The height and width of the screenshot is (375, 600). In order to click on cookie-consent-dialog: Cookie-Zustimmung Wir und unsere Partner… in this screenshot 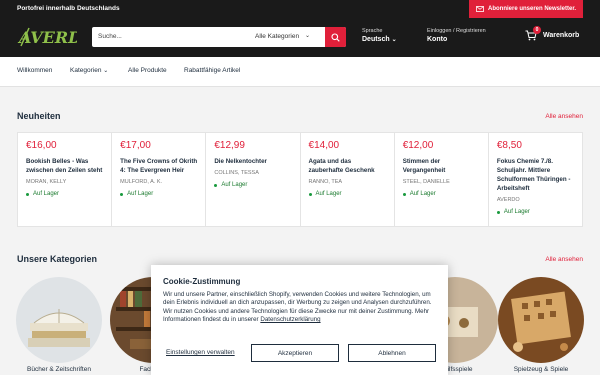, I will do `click(299, 320)`.